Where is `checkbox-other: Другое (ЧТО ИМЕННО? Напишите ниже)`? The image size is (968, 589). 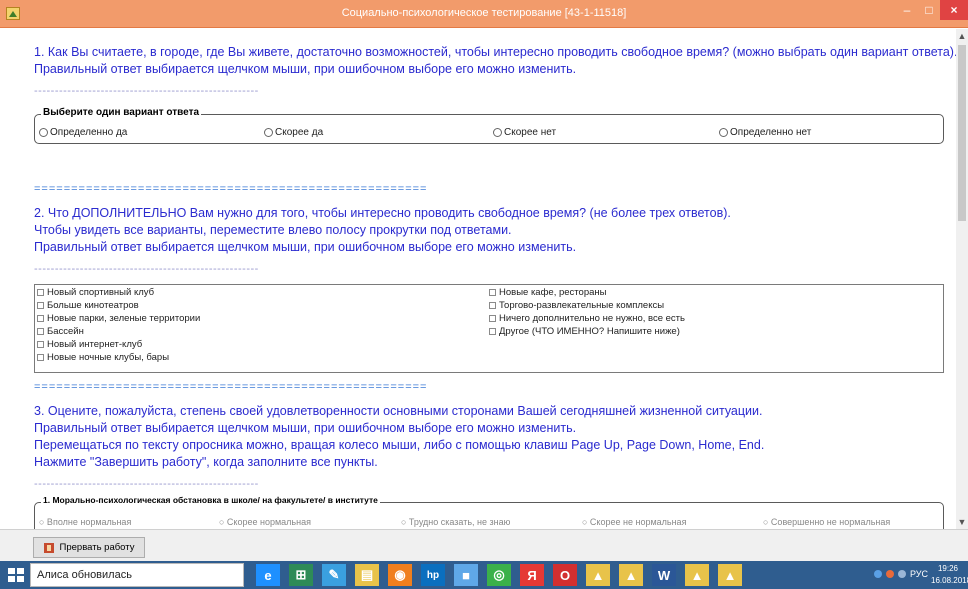 checkbox-other: Другое (ЧТО ИМЕННО? Напишите ниже) is located at coordinates (587, 331).